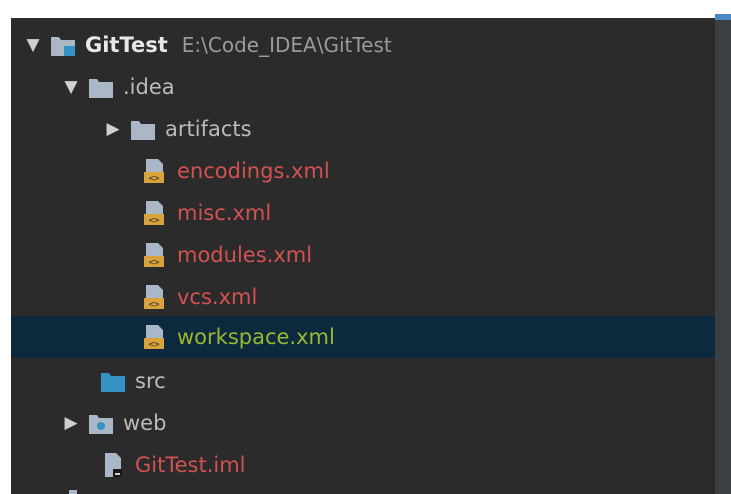  I want to click on scrollbar-thumb, so click(723, 17).